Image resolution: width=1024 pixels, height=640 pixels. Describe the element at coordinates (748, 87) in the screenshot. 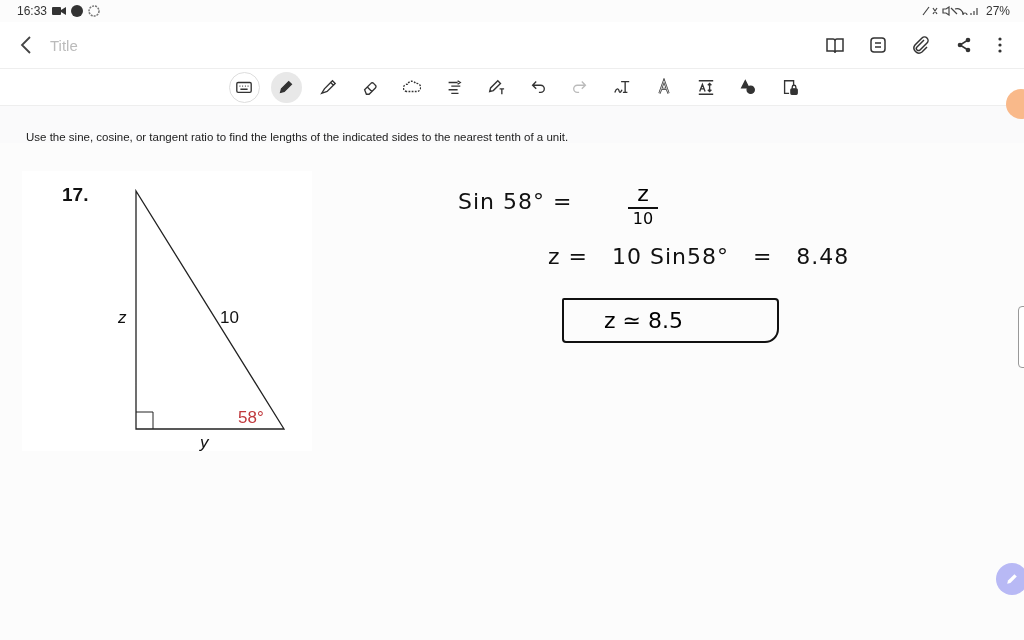

I see `shapes-icon` at that location.